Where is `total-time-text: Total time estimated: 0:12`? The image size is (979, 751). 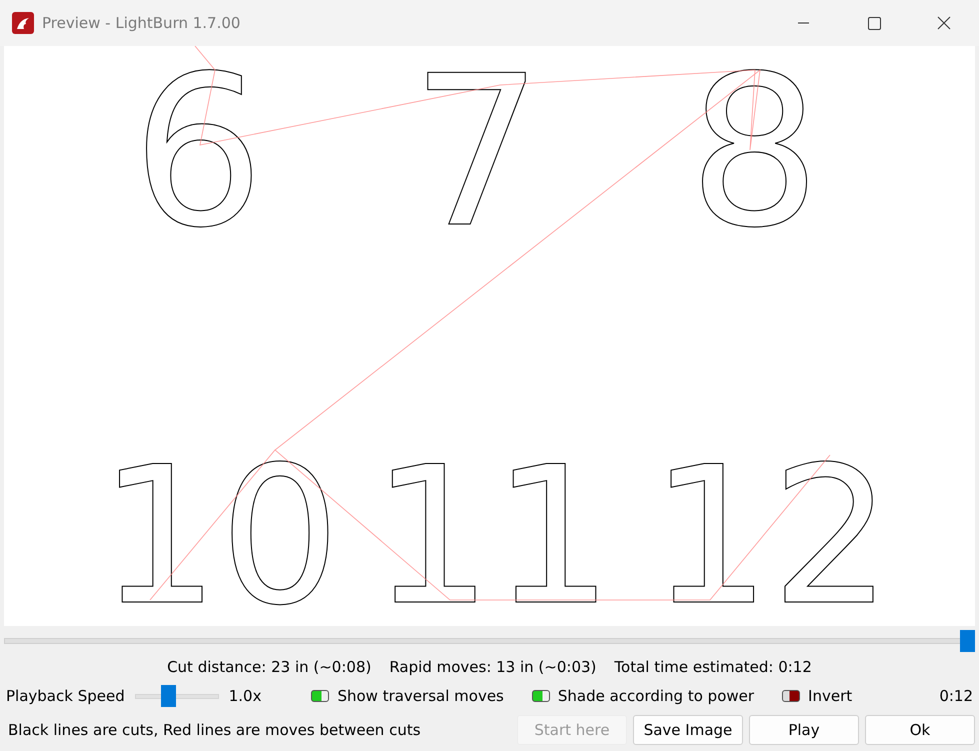 total-time-text: Total time estimated: 0:12 is located at coordinates (713, 667).